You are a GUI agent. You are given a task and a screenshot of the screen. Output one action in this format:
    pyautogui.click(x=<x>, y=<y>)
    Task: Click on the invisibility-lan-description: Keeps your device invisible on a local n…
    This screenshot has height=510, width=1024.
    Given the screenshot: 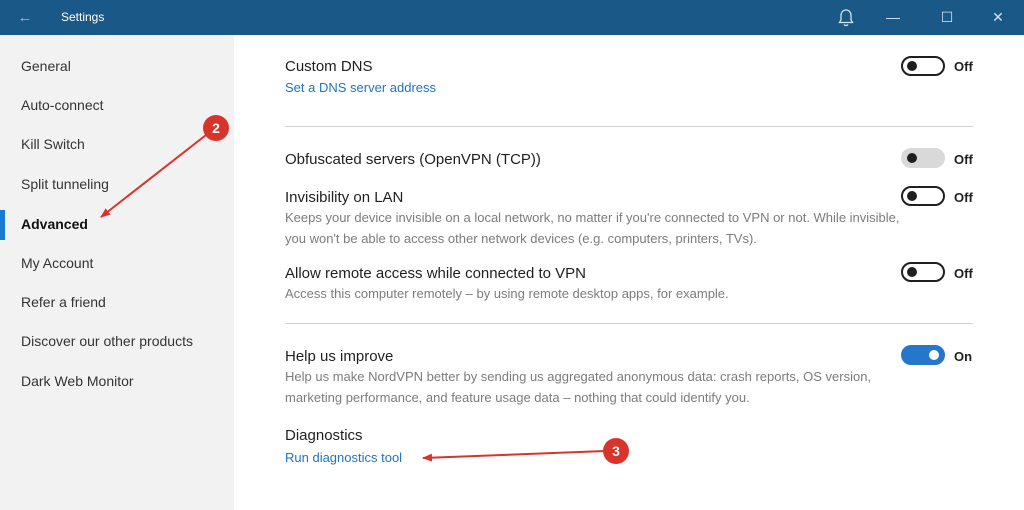 What is the action you would take?
    pyautogui.click(x=635, y=228)
    